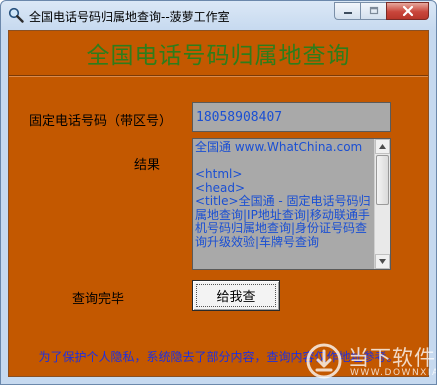 This screenshot has height=385, width=437. What do you see at coordinates (382, 180) in the screenshot?
I see `scroll-thumb` at bounding box center [382, 180].